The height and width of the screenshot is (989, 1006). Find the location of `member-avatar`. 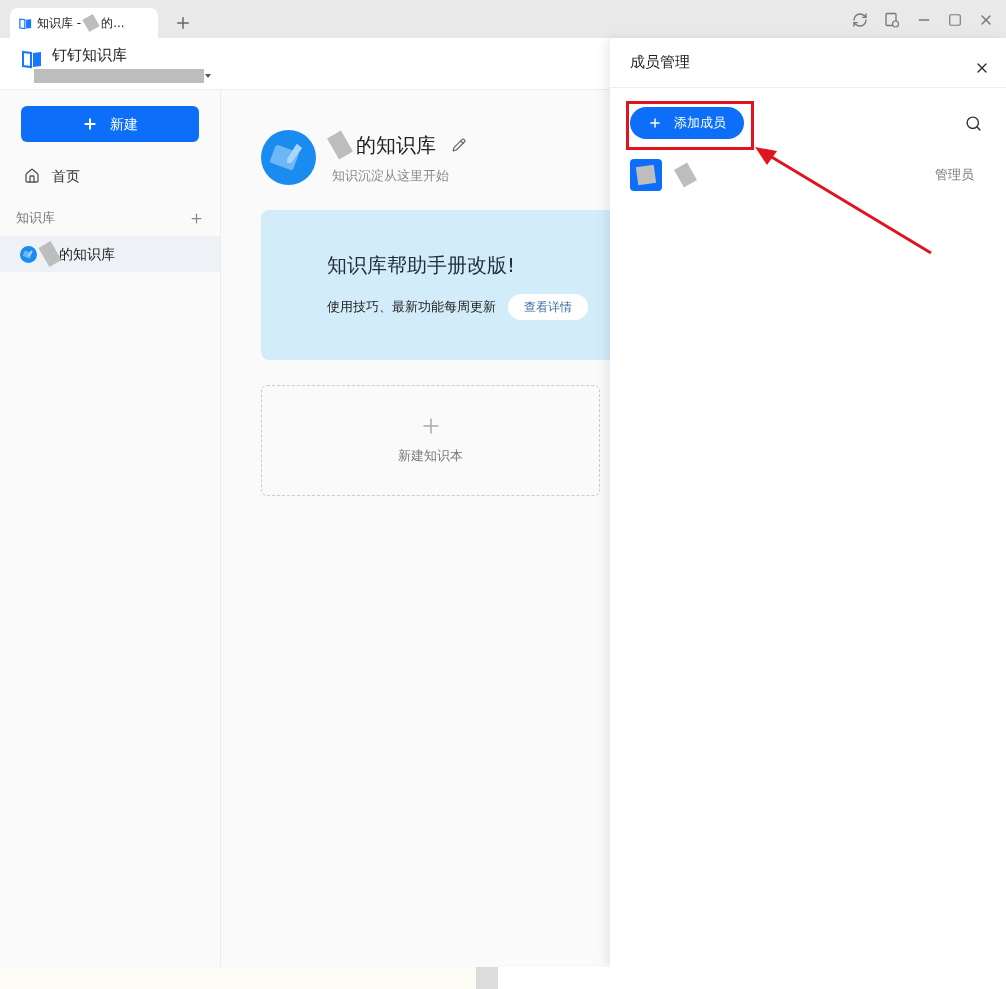

member-avatar is located at coordinates (646, 175).